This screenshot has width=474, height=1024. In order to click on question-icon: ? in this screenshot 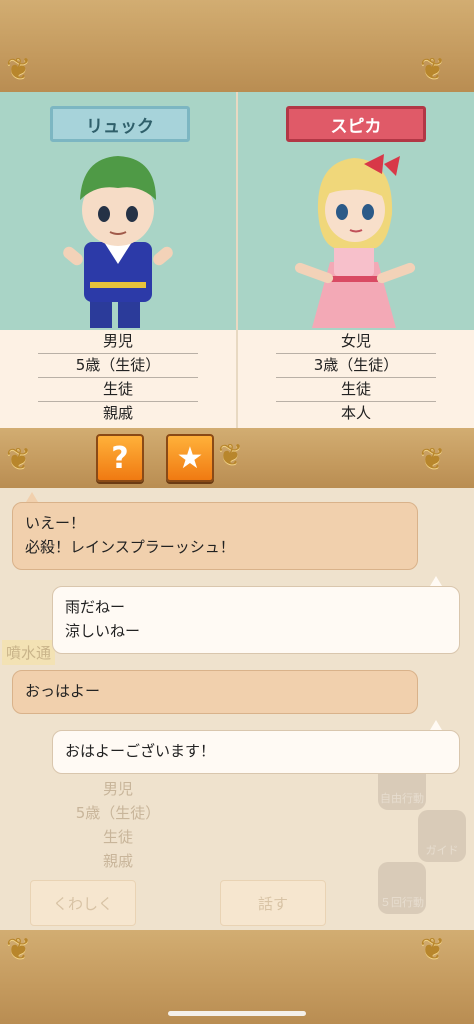, I will do `click(120, 458)`.